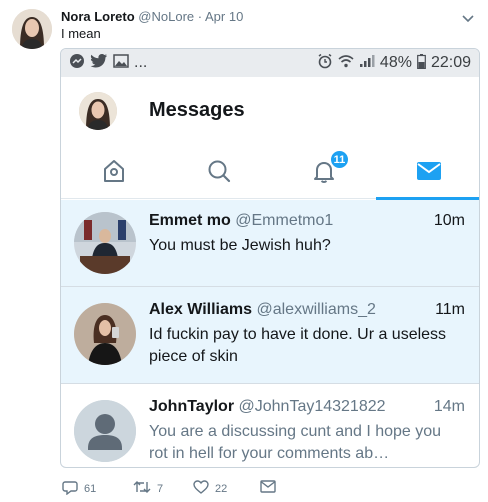 This screenshot has width=488, height=502. I want to click on sender-name: JohnTaylor, so click(192, 406).